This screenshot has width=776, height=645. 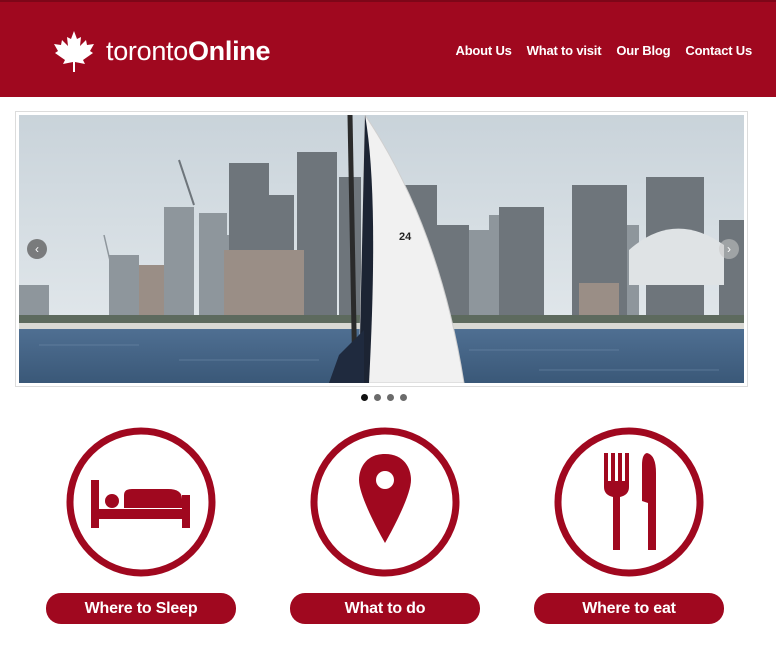 What do you see at coordinates (564, 50) in the screenshot?
I see `nav-what-to-visit: What to visit` at bounding box center [564, 50].